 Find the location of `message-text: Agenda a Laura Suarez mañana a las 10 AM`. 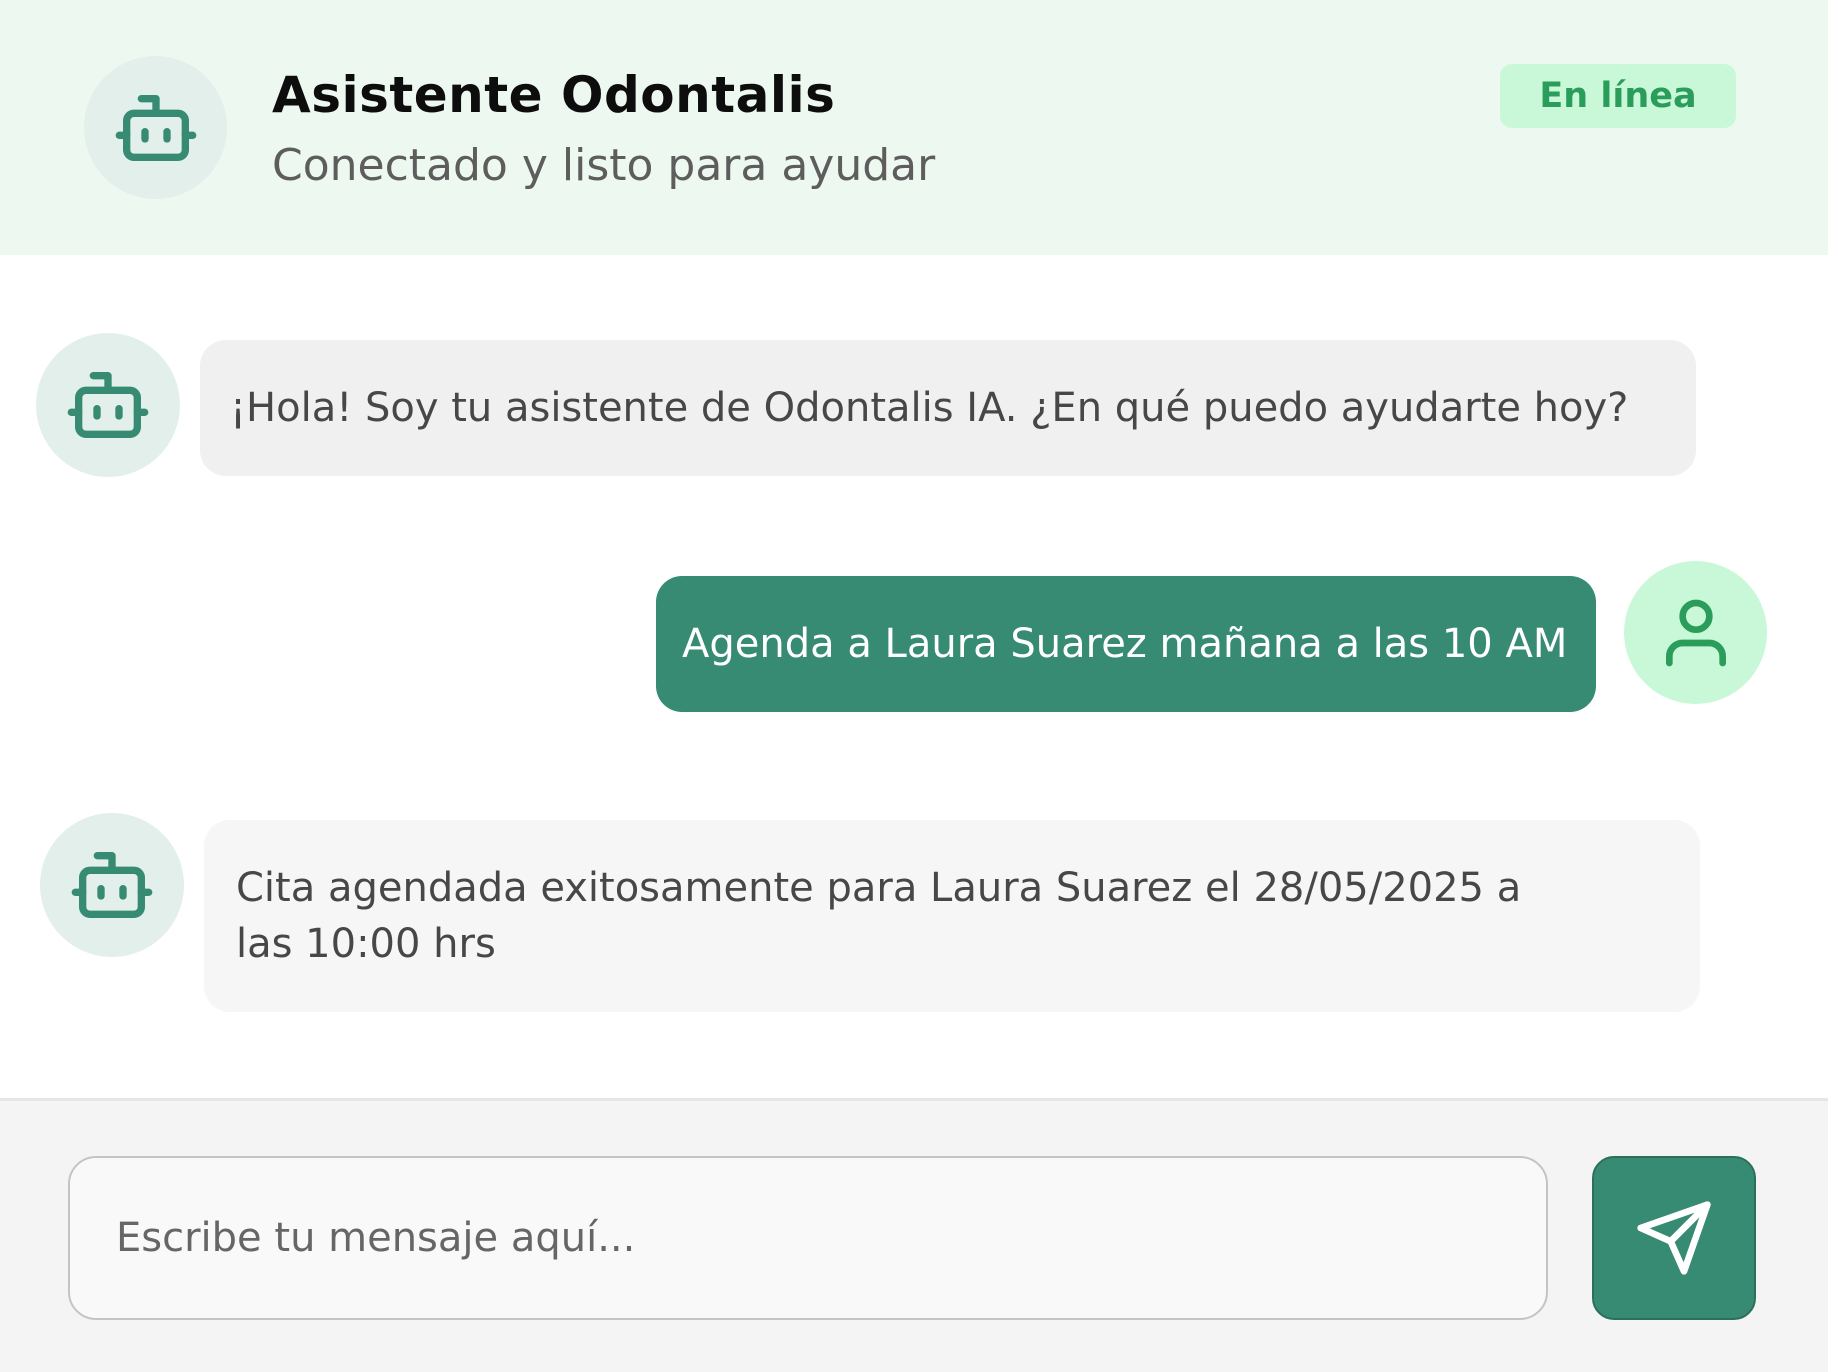

message-text: Agenda a Laura Suarez mañana a las 10 AM is located at coordinates (1125, 644).